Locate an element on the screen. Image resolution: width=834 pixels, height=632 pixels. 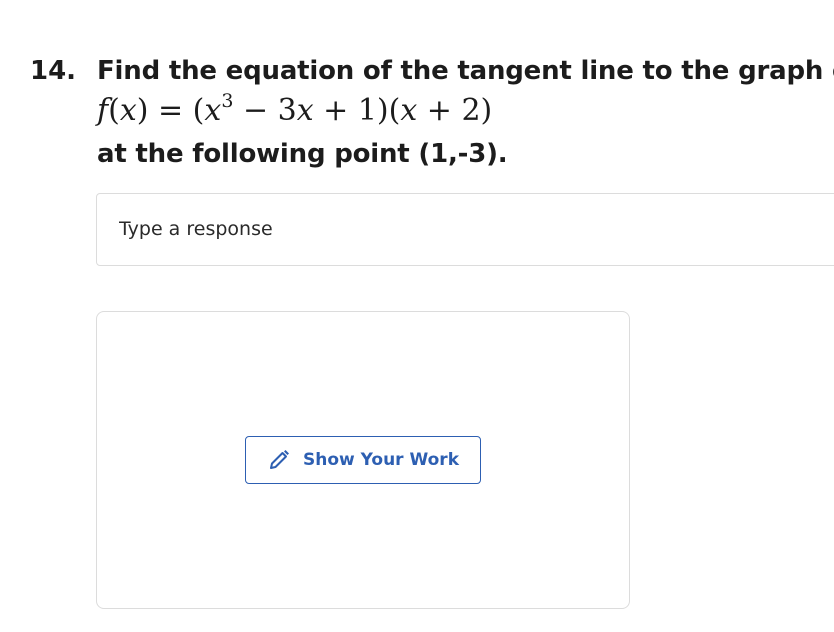
formula-exponent: 3 is located at coordinates (227, 101).